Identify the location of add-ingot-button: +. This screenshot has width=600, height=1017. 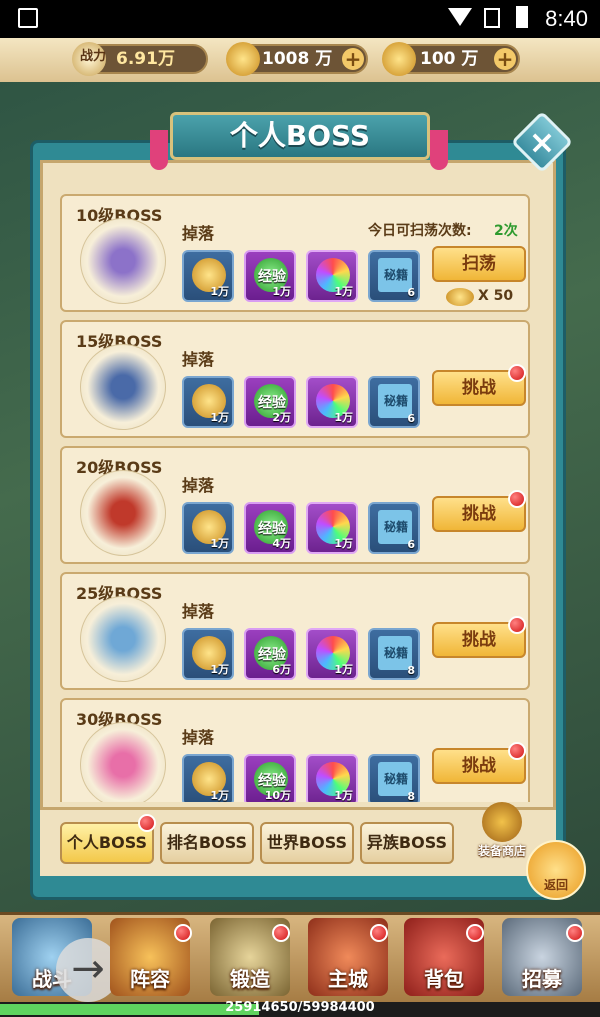
(505, 59).